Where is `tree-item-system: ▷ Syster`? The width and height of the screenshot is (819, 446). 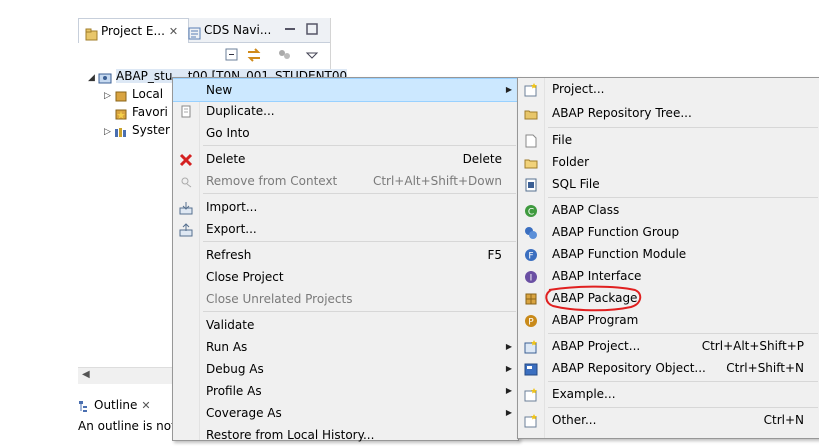 tree-item-system: ▷ Syster is located at coordinates (137, 130).